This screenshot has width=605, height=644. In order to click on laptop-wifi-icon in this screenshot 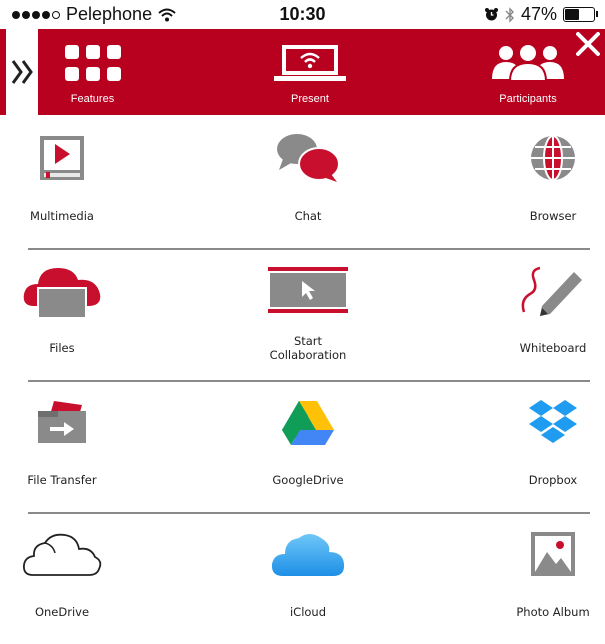, I will do `click(310, 63)`.